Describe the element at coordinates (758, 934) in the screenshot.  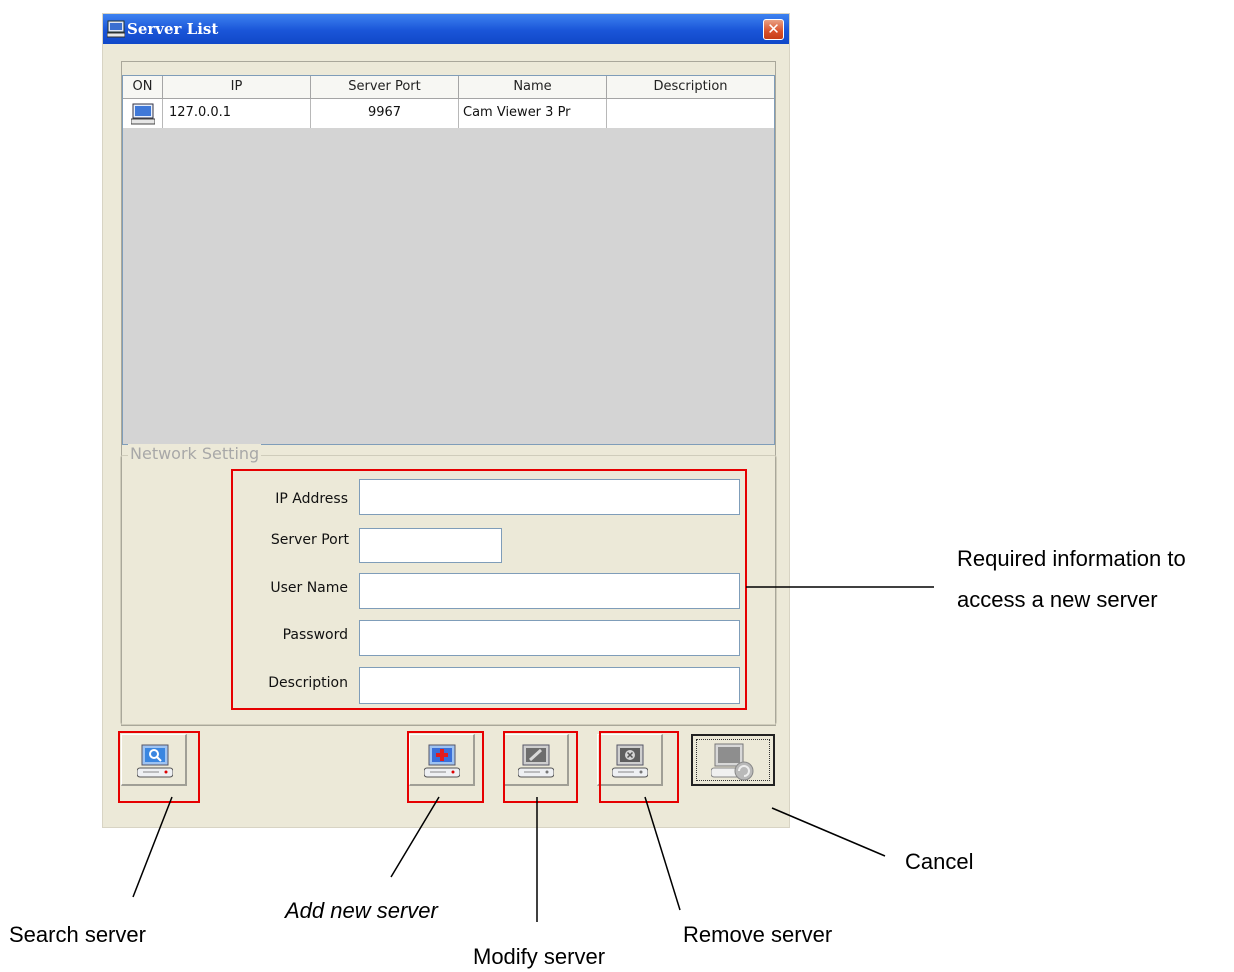
I see `remove-caption: Remove server` at that location.